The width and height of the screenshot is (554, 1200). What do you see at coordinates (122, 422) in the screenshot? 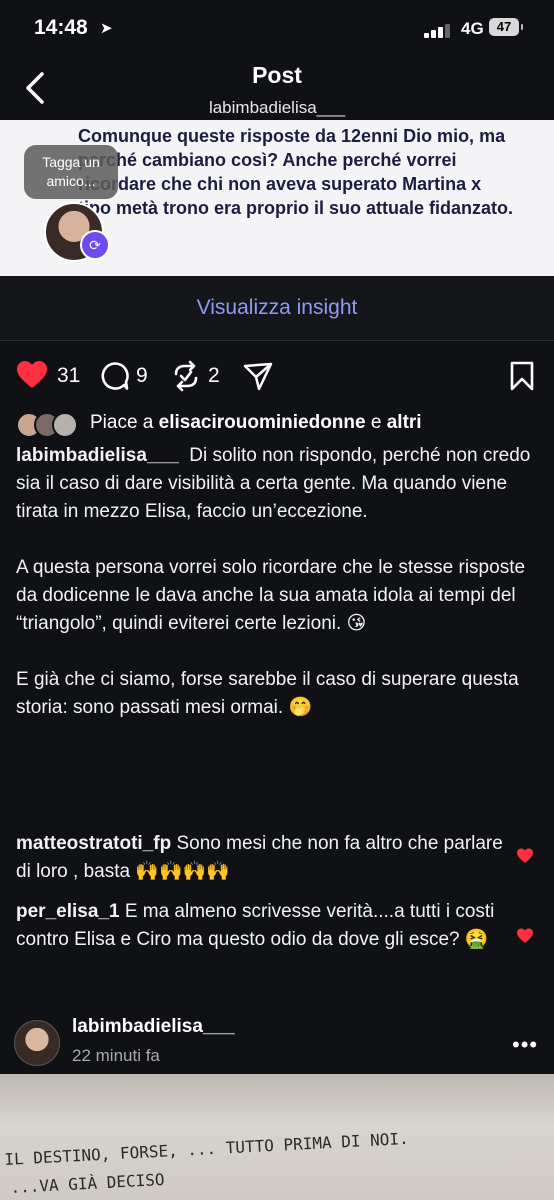
I see `liked-by-prefix: Piace a` at bounding box center [122, 422].